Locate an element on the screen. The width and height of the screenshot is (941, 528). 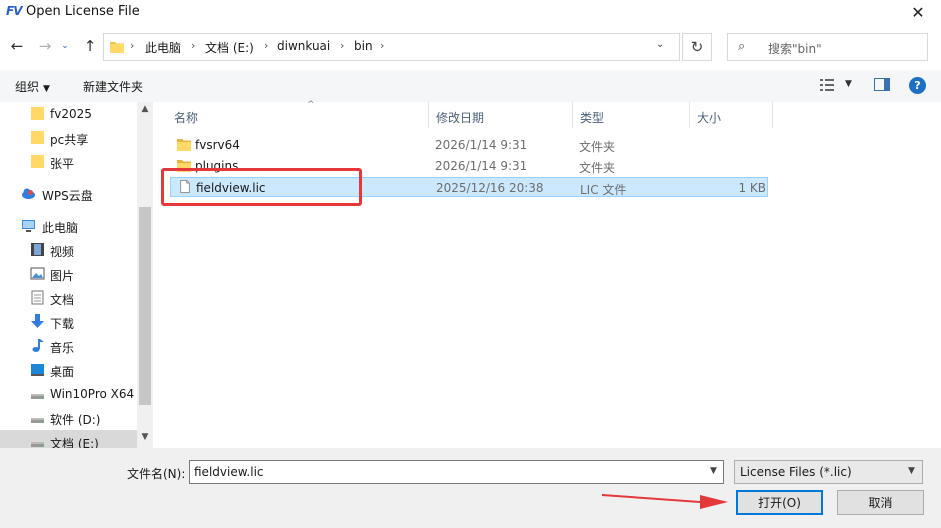
recent-locations-button: ⌄ is located at coordinates (65, 46).